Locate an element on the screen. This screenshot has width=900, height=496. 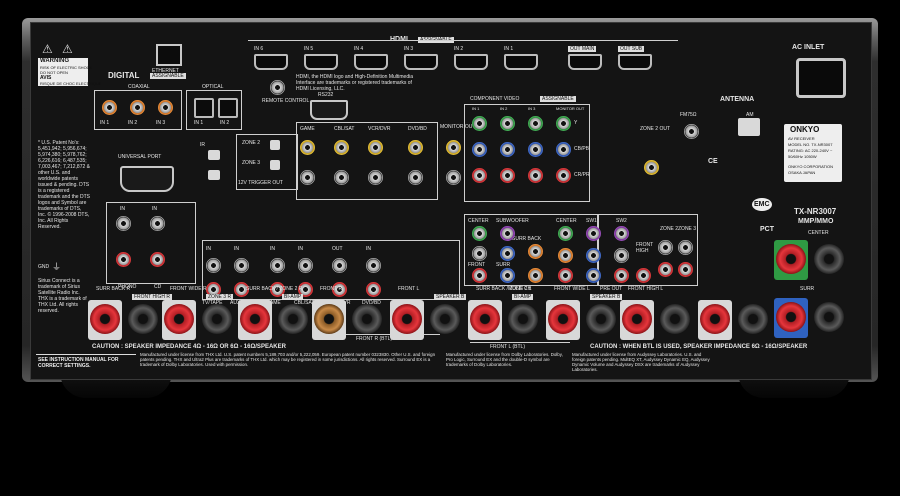
universal-port-label: UNIVERSAL PORT is located at coordinates (140, 157).